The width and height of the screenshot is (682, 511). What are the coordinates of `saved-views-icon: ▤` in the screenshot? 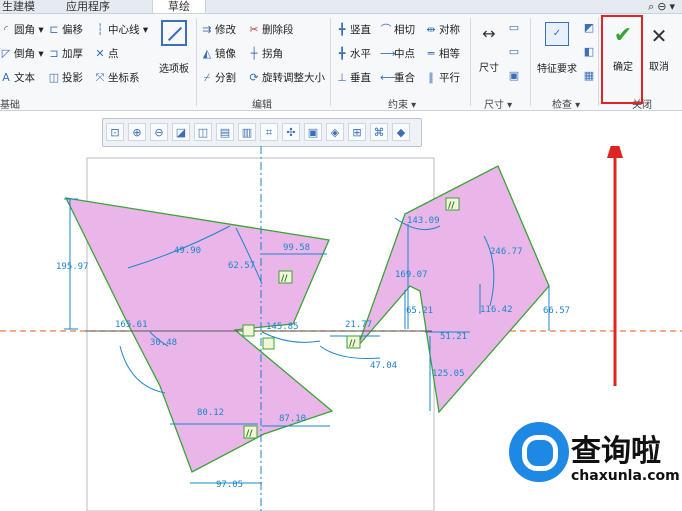 It's located at (225, 132).